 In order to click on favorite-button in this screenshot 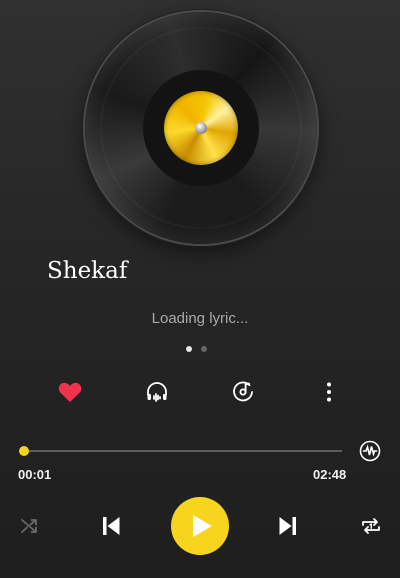, I will do `click(70, 392)`.